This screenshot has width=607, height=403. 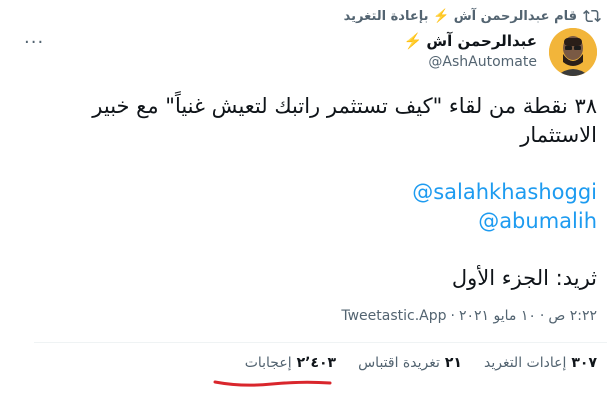 What do you see at coordinates (453, 363) in the screenshot?
I see `quotes-count: ٢١` at bounding box center [453, 363].